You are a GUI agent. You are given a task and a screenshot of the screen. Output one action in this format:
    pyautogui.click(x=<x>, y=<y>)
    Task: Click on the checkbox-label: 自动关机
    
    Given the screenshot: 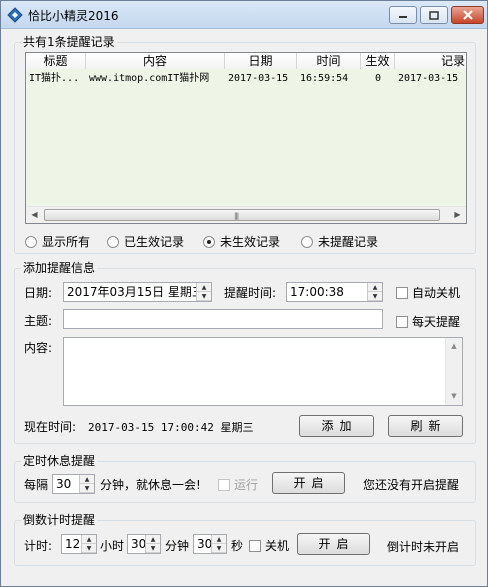 What is the action you would take?
    pyautogui.click(x=436, y=293)
    